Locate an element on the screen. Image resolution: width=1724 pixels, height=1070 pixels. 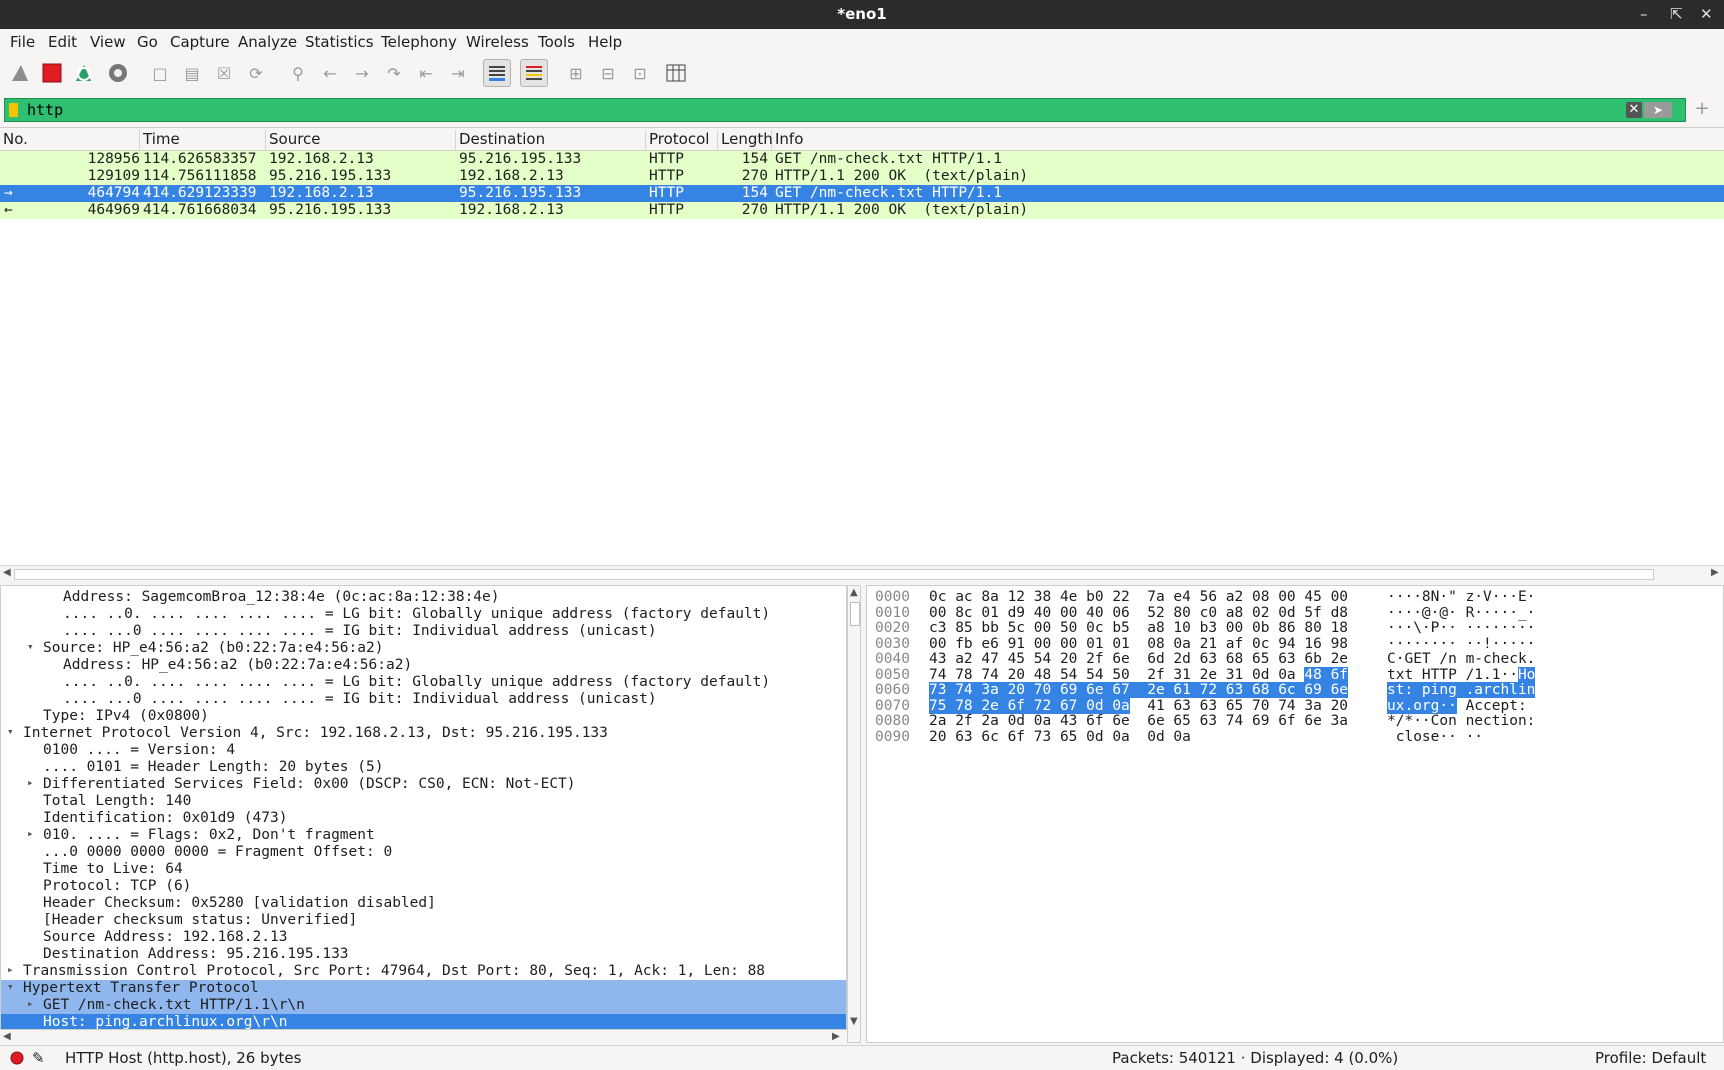
detail-tree-item: Address: HP_e4:56:a2 (b0:22:7a:e4:56:a2) is located at coordinates (423, 665).